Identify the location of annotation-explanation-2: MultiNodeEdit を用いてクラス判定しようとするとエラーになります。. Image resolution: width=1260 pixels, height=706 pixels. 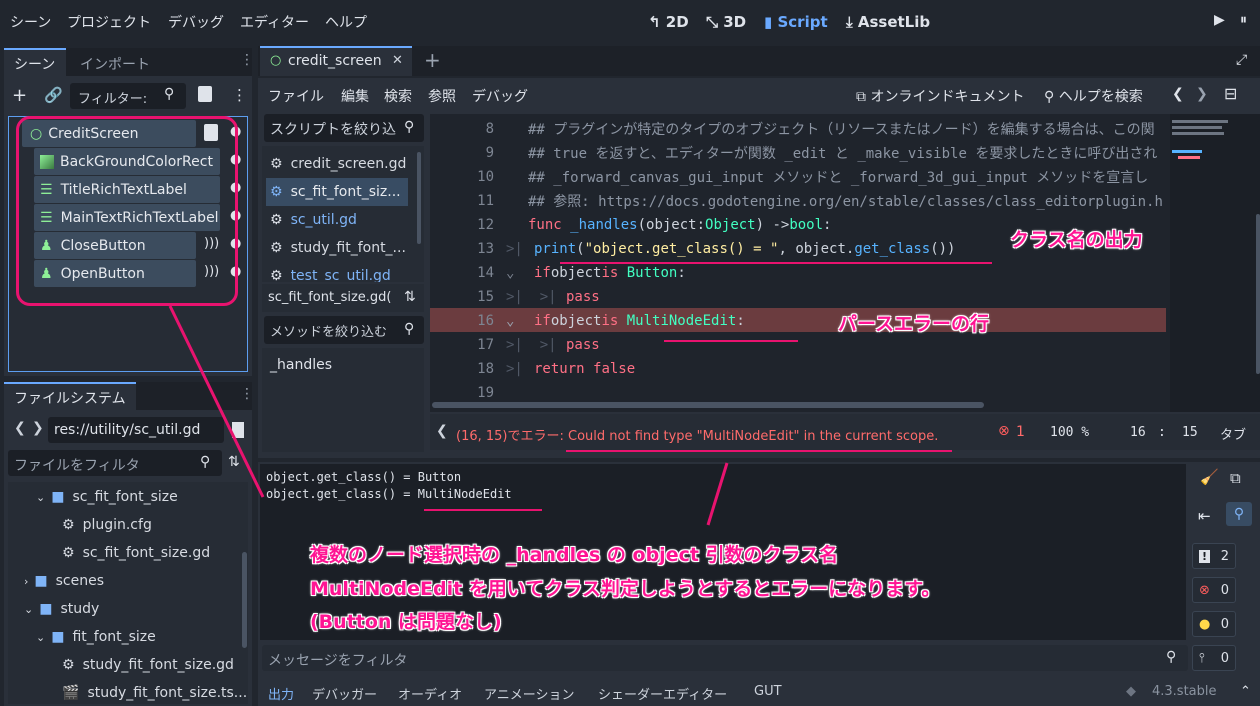
(625, 589).